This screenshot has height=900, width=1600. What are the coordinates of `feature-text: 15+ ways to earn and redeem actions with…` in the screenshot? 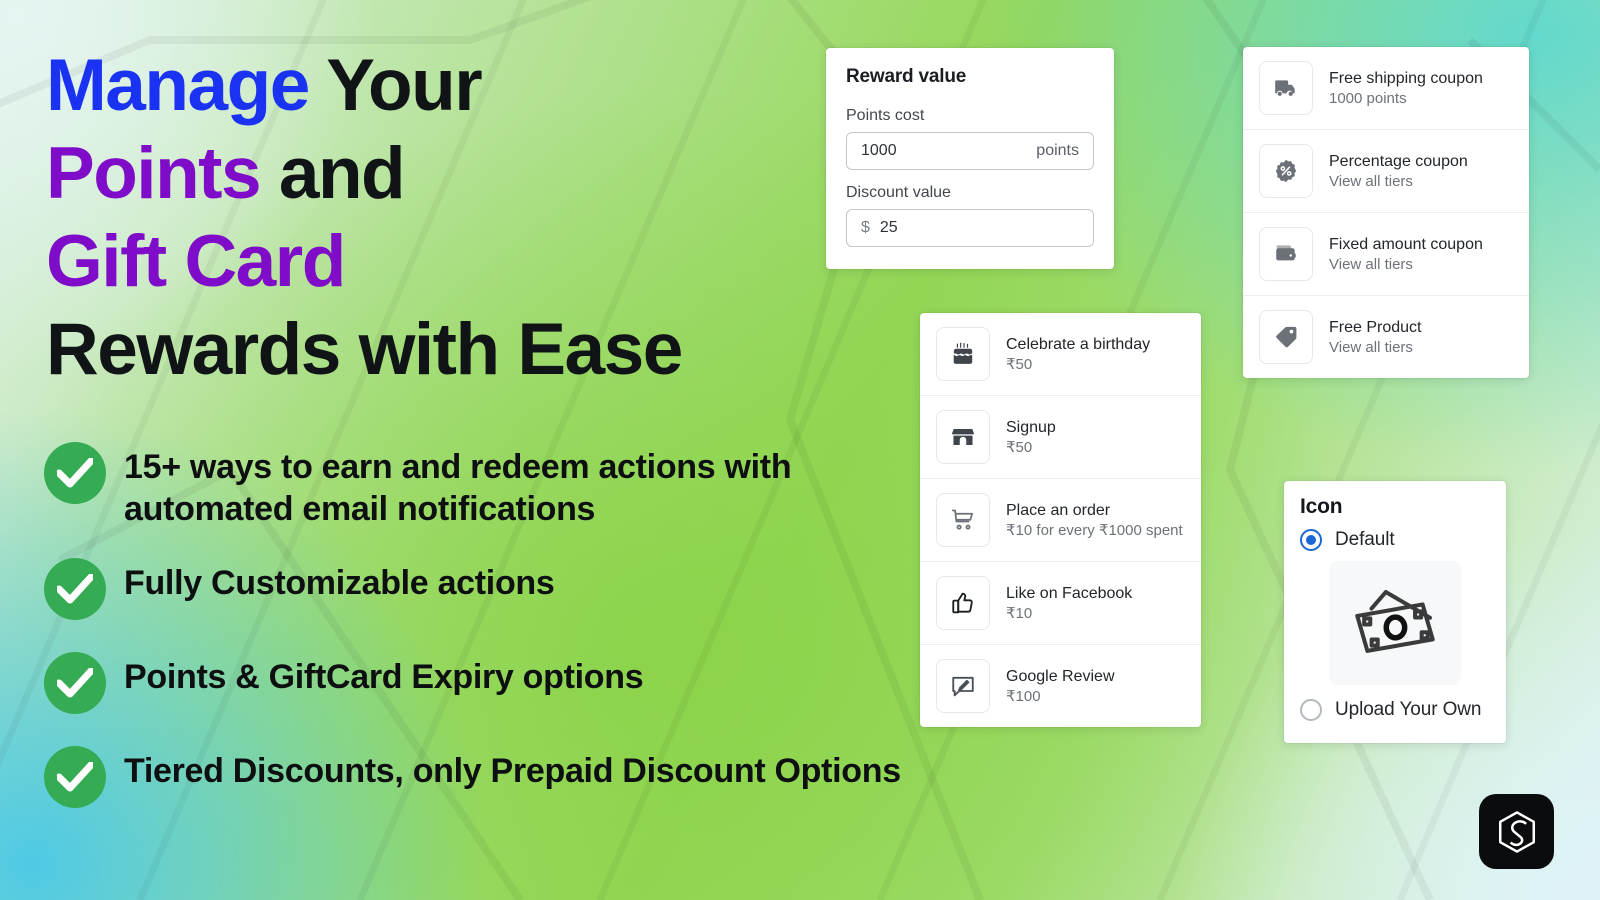 It's located at (458, 488).